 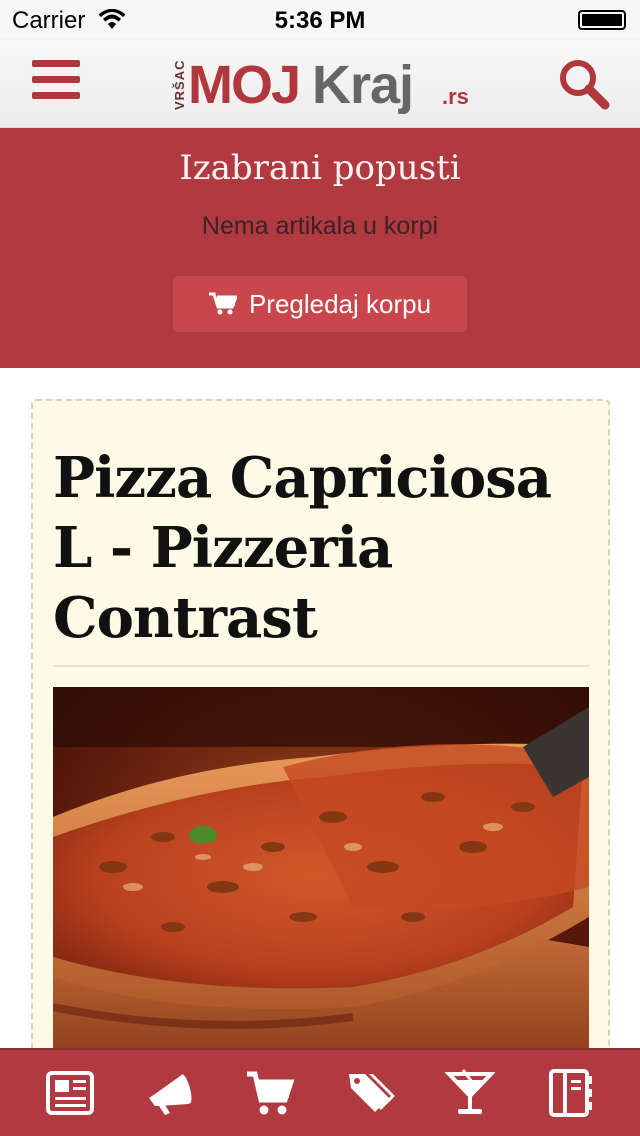 I want to click on notebook-icon, so click(x=570, y=1093).